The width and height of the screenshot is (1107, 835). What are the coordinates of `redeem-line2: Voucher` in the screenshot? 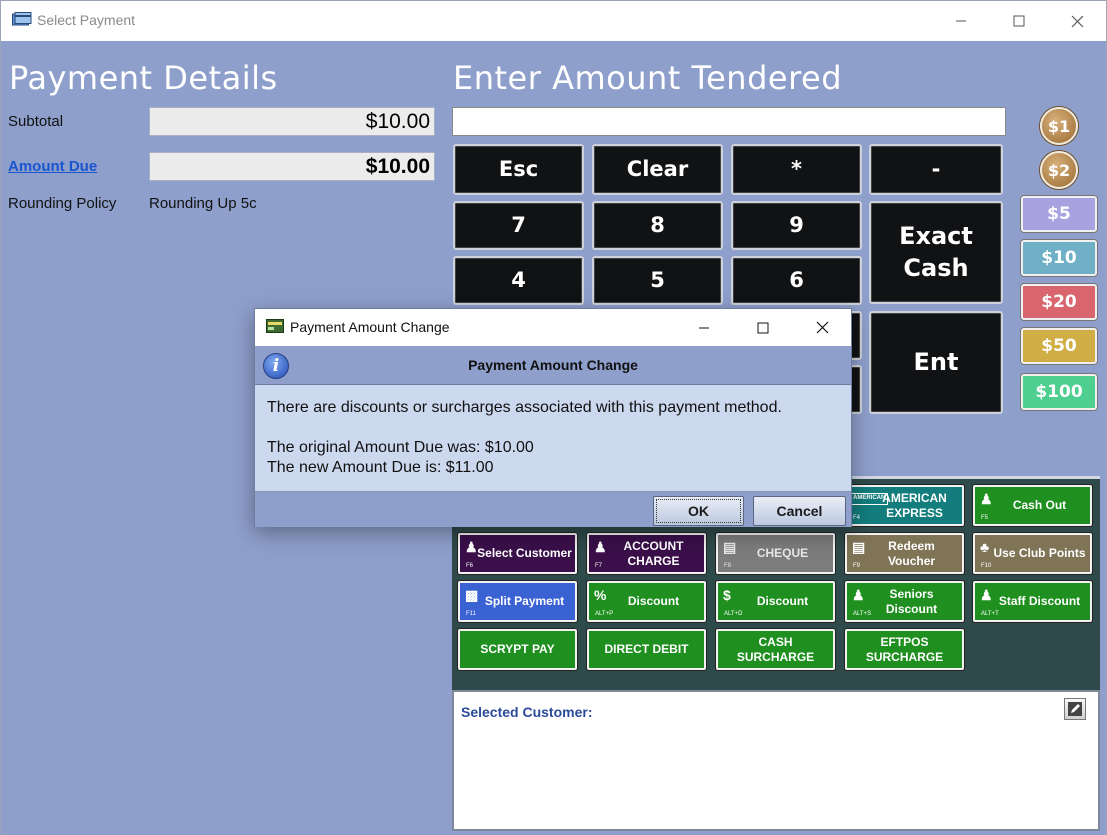 It's located at (911, 560).